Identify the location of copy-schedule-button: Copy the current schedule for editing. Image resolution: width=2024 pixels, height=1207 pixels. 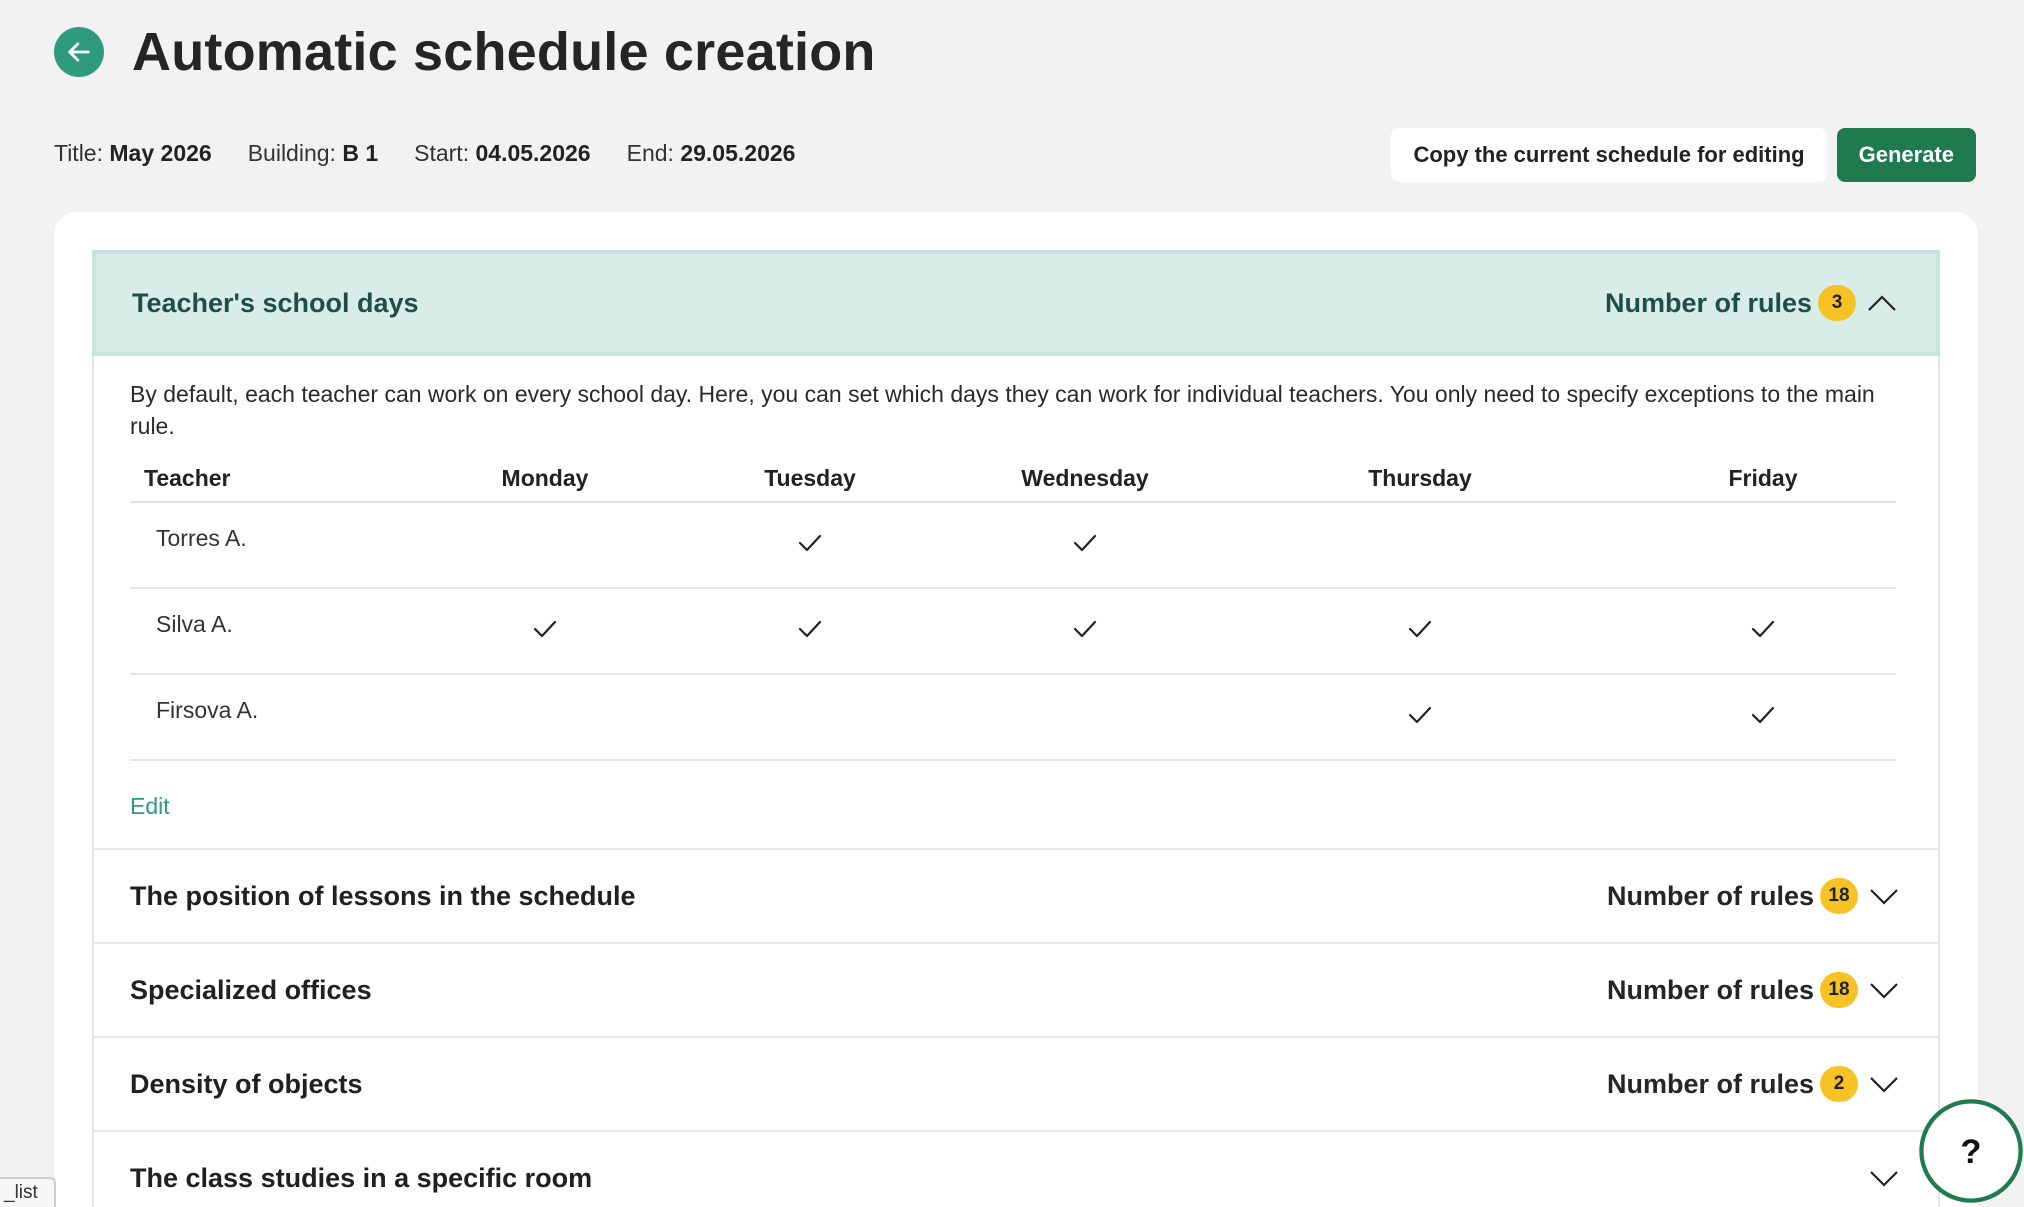
(1609, 155).